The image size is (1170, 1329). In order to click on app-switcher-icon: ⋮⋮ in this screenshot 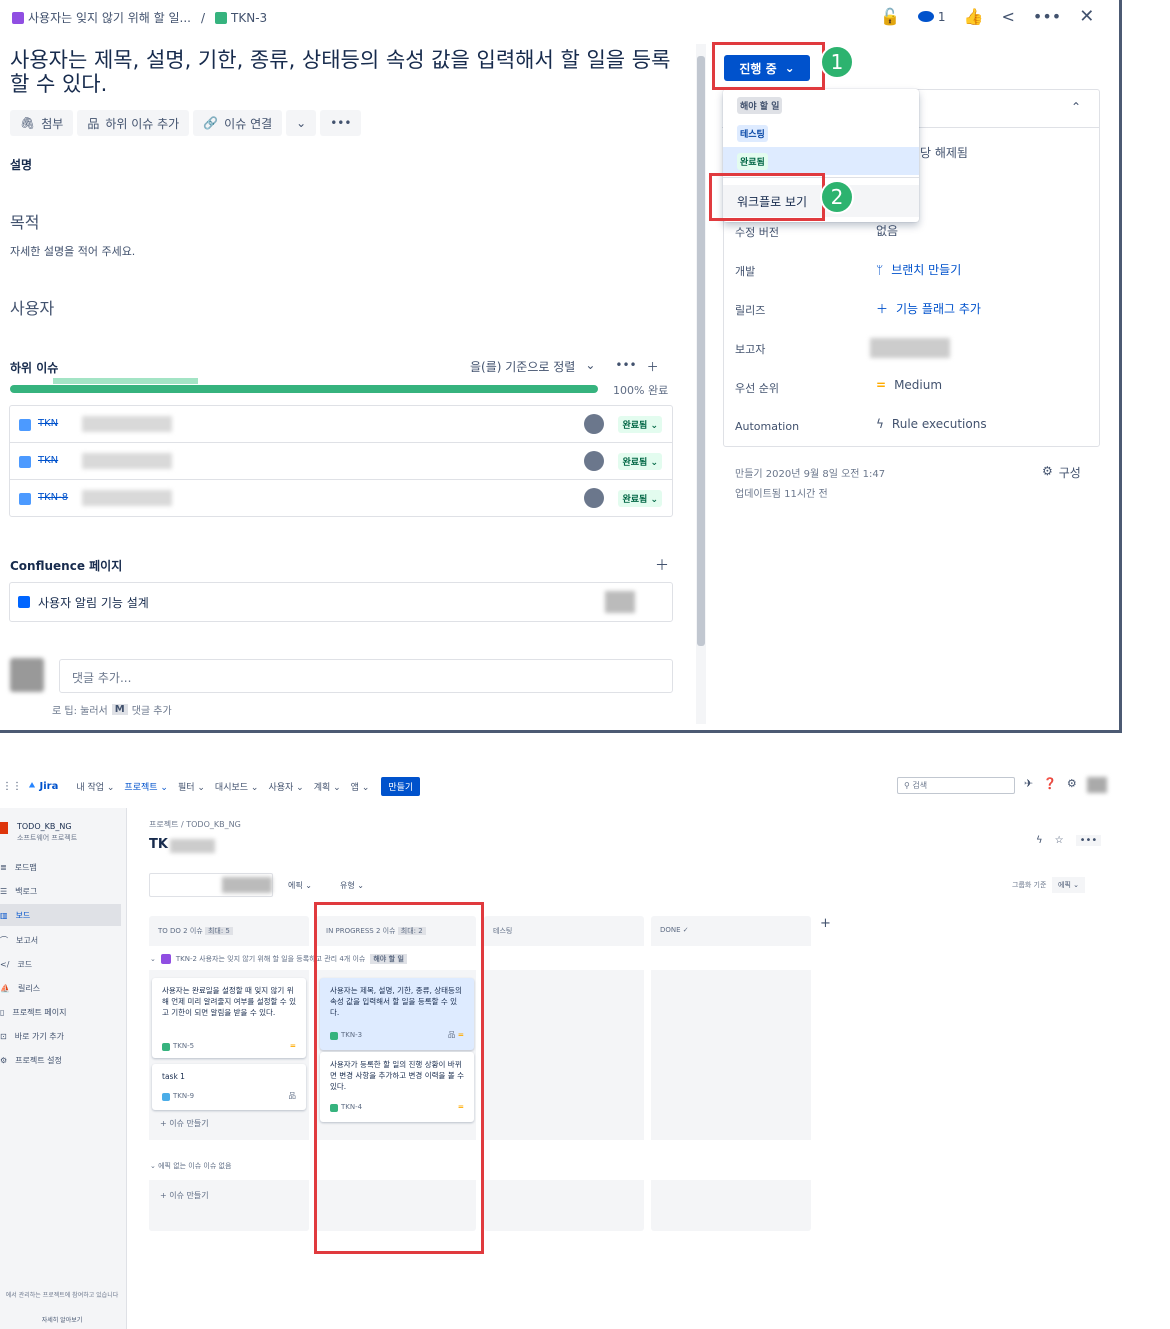, I will do `click(12, 786)`.